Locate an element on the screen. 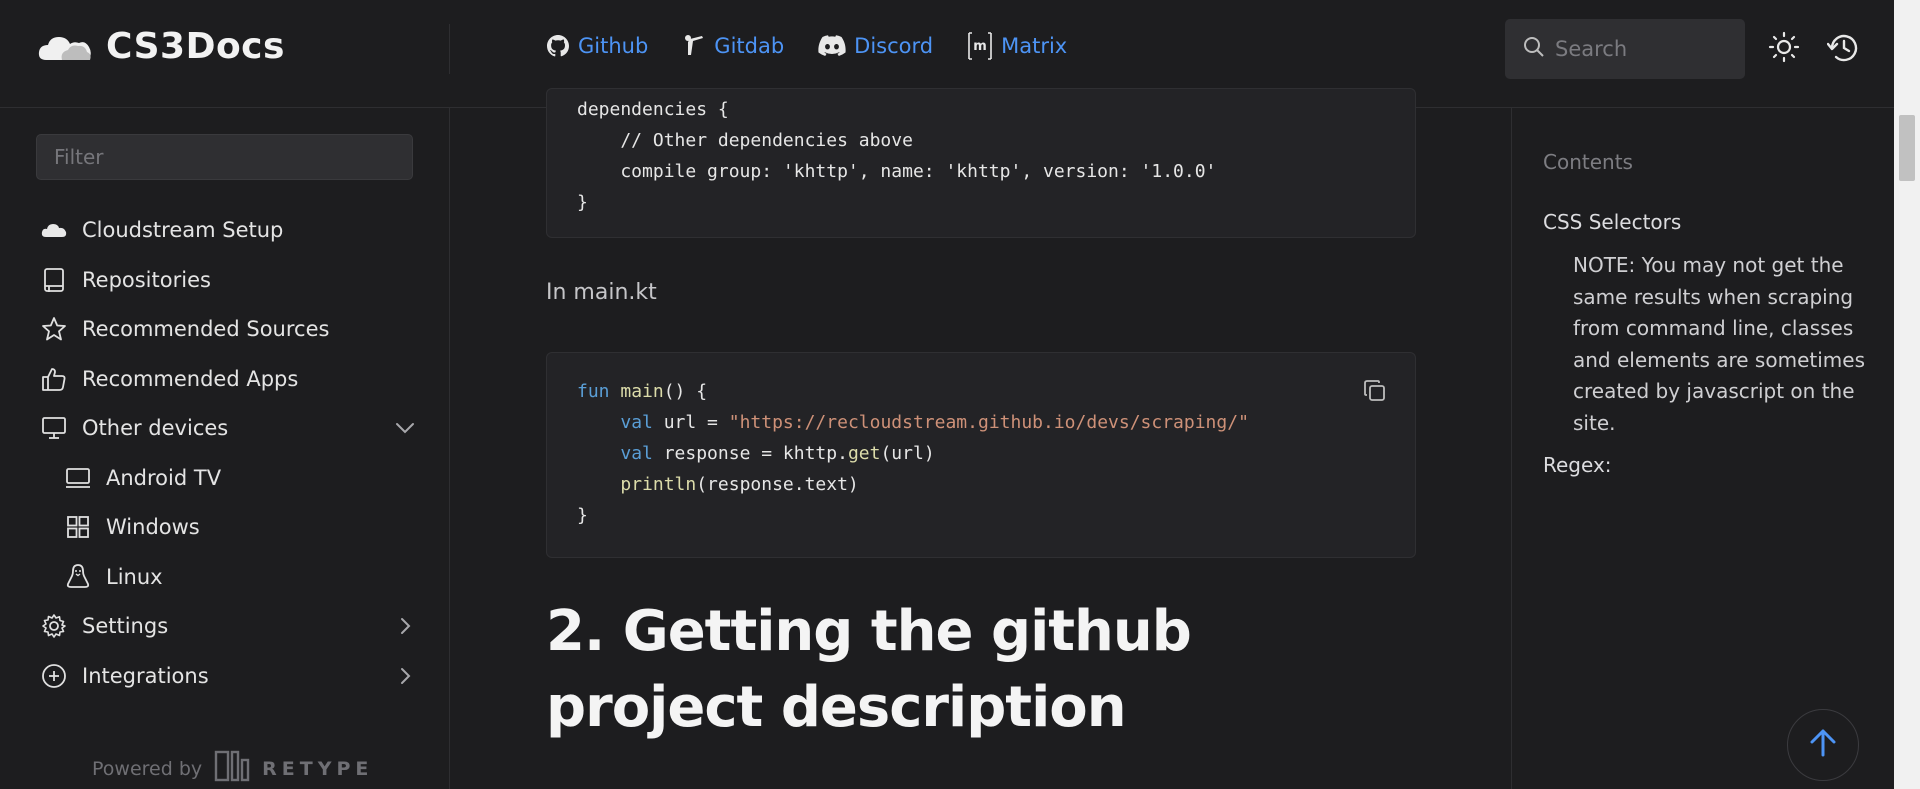  code-text: response = khttp. is located at coordinates (750, 453).